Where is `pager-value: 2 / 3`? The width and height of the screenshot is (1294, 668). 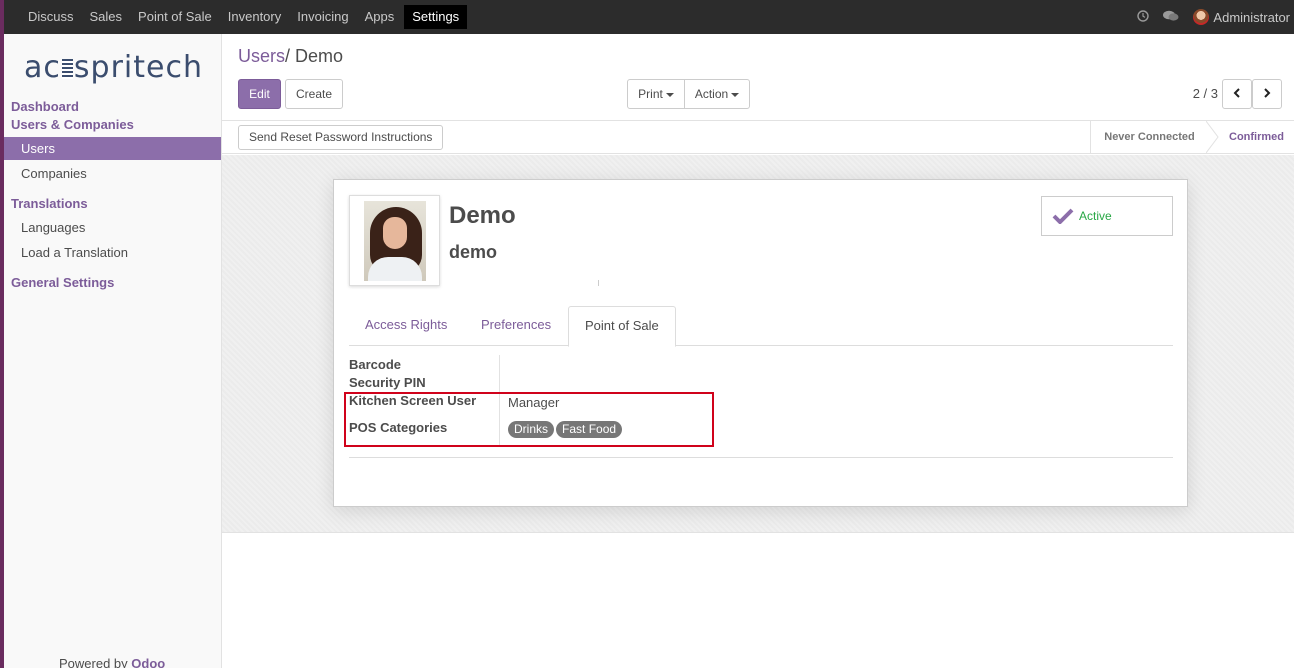 pager-value: 2 / 3 is located at coordinates (1205, 93).